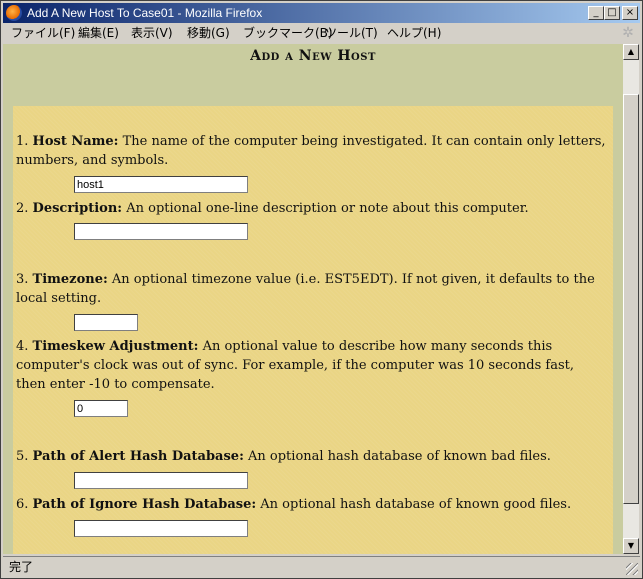  Describe the element at coordinates (22, 456) in the screenshot. I see `field-number: 5.` at that location.